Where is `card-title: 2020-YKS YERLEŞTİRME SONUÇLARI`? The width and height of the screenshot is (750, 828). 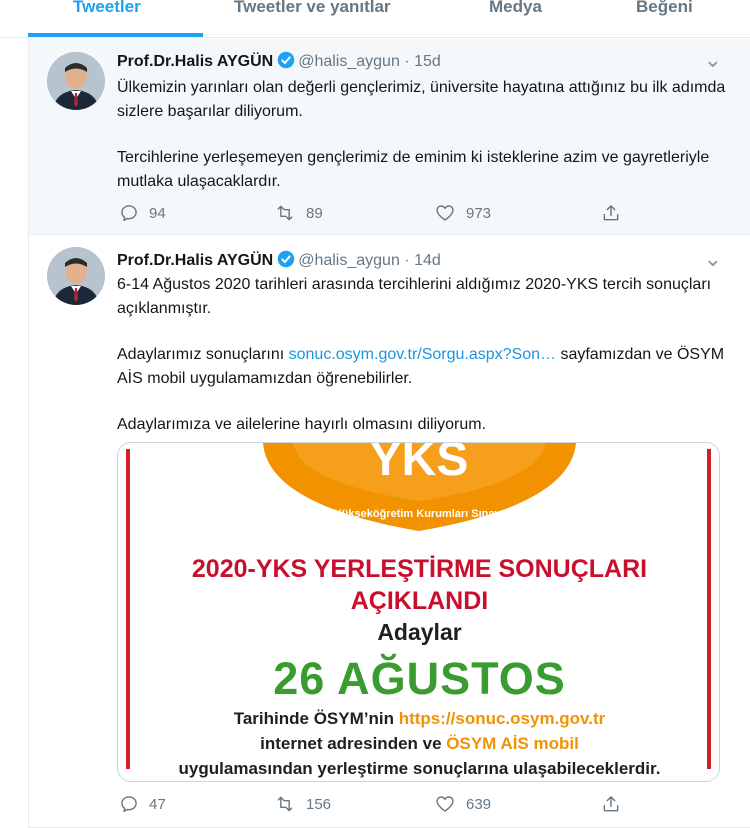 card-title: 2020-YKS YERLEŞTİRME SONUÇLARI is located at coordinates (419, 569).